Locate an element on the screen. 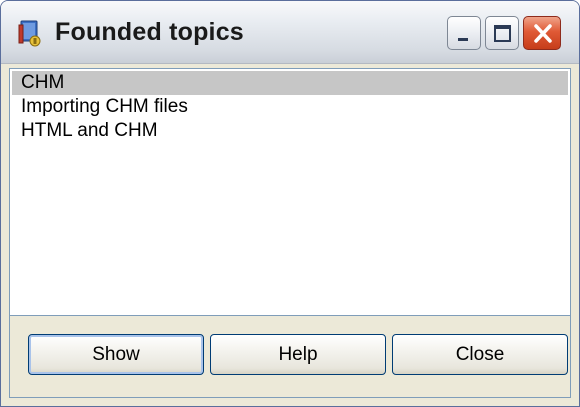  maximize-button is located at coordinates (502, 33).